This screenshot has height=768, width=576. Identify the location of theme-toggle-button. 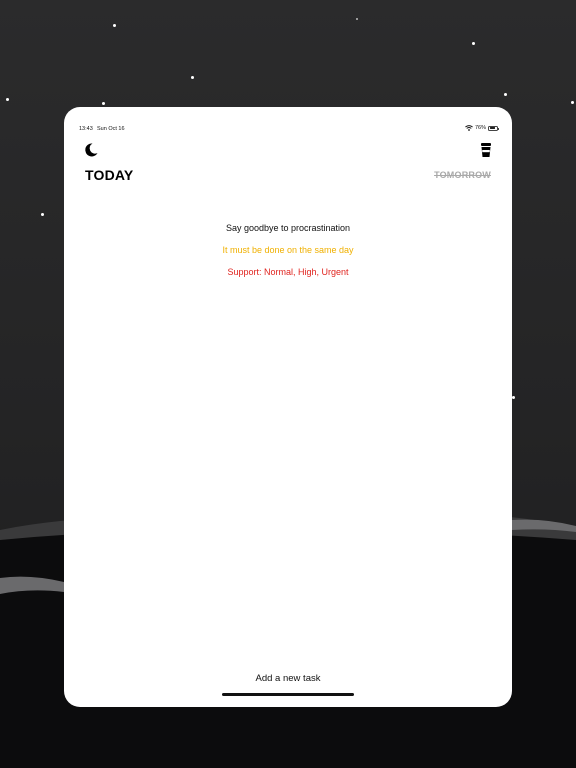
(91, 150).